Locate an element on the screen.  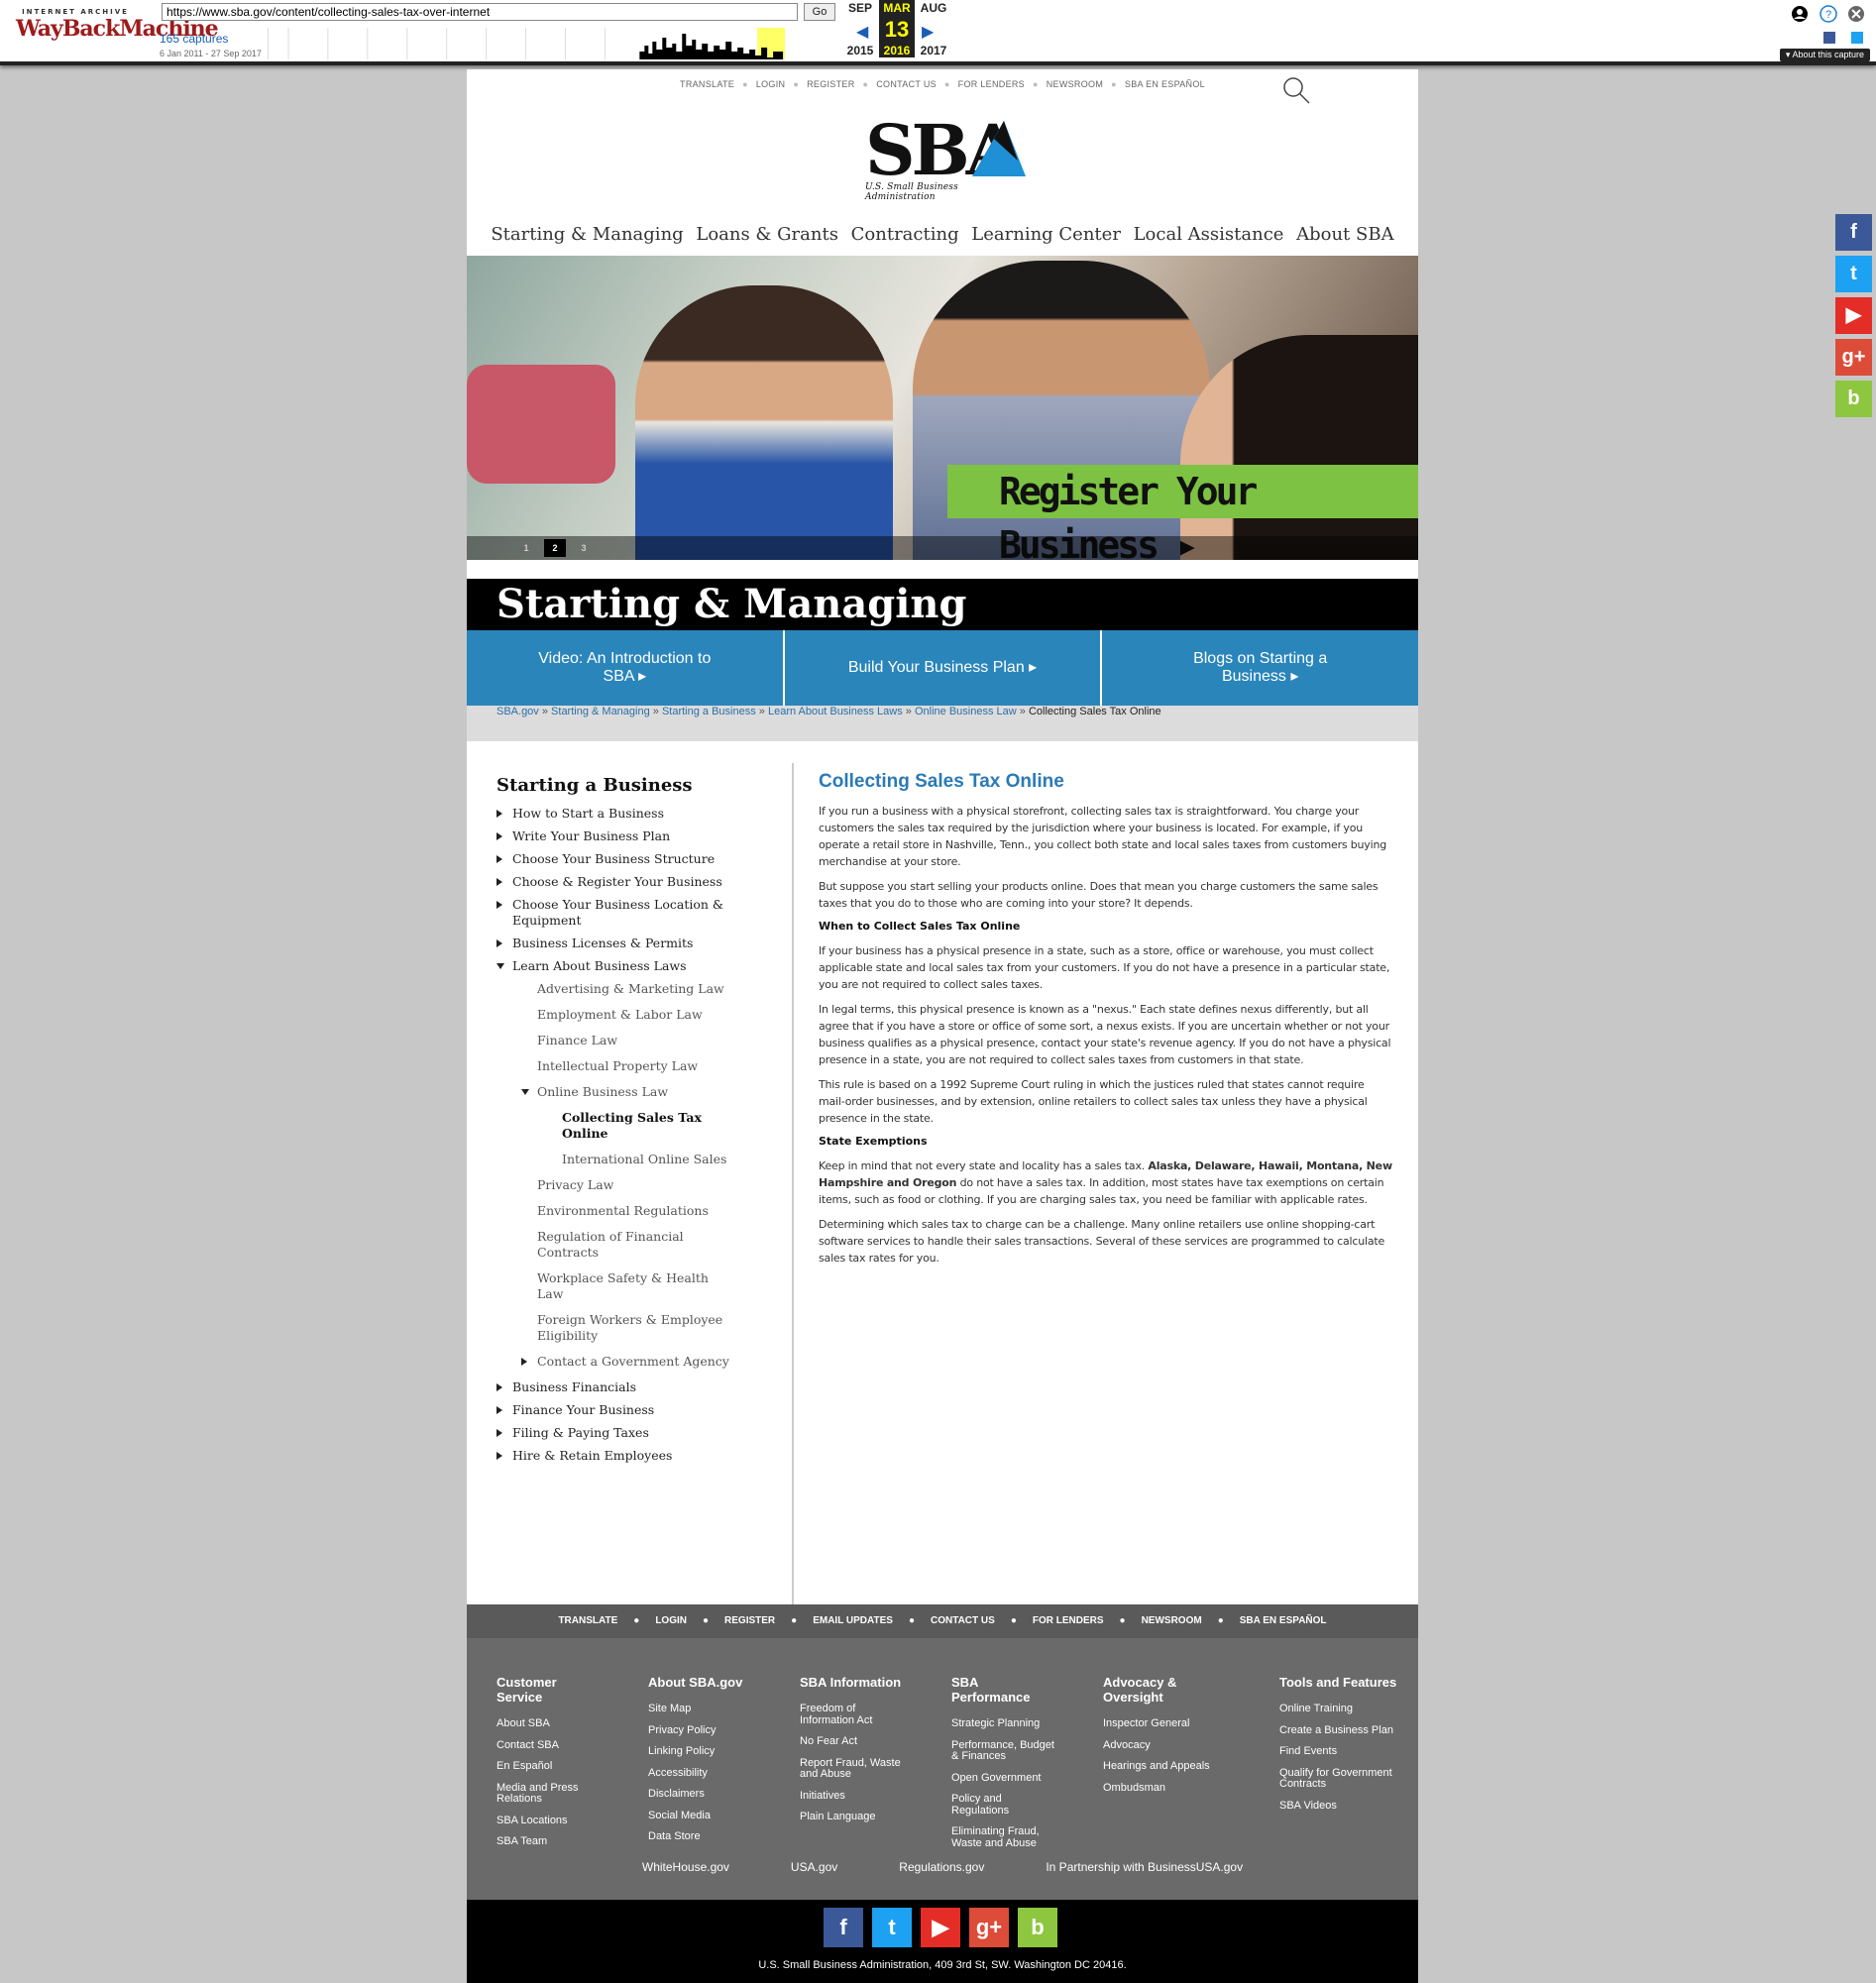
main-nav-loans-grants: Loans & Grants is located at coordinates (767, 235).